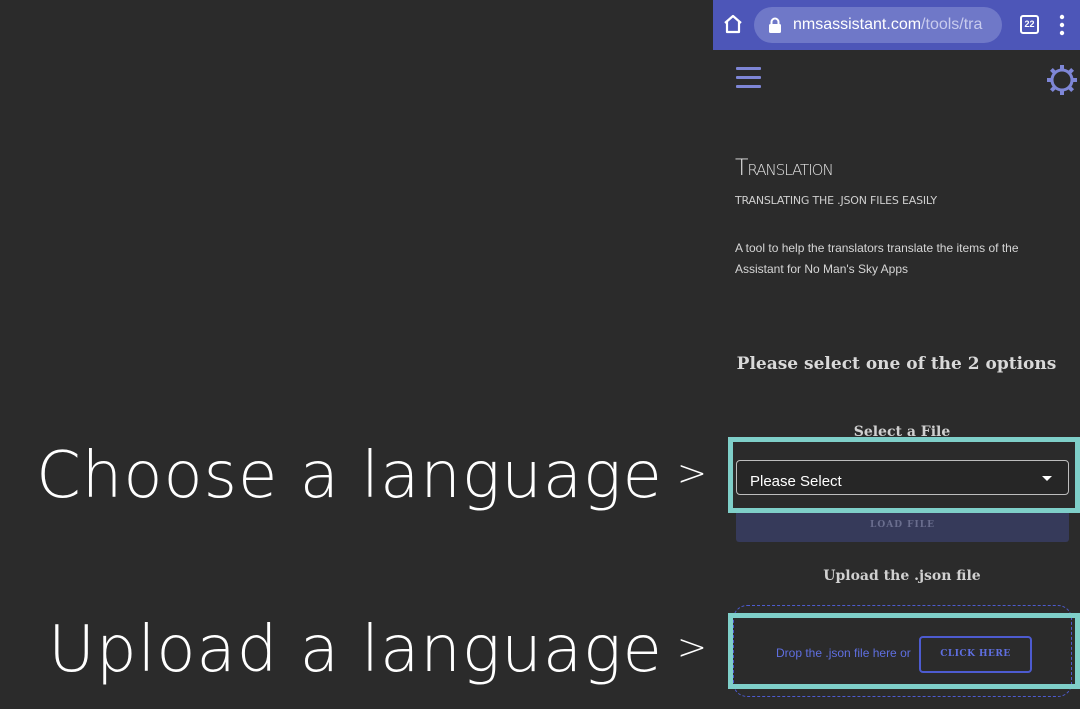 This screenshot has height=709, width=1080. I want to click on gear-icon, so click(1062, 80).